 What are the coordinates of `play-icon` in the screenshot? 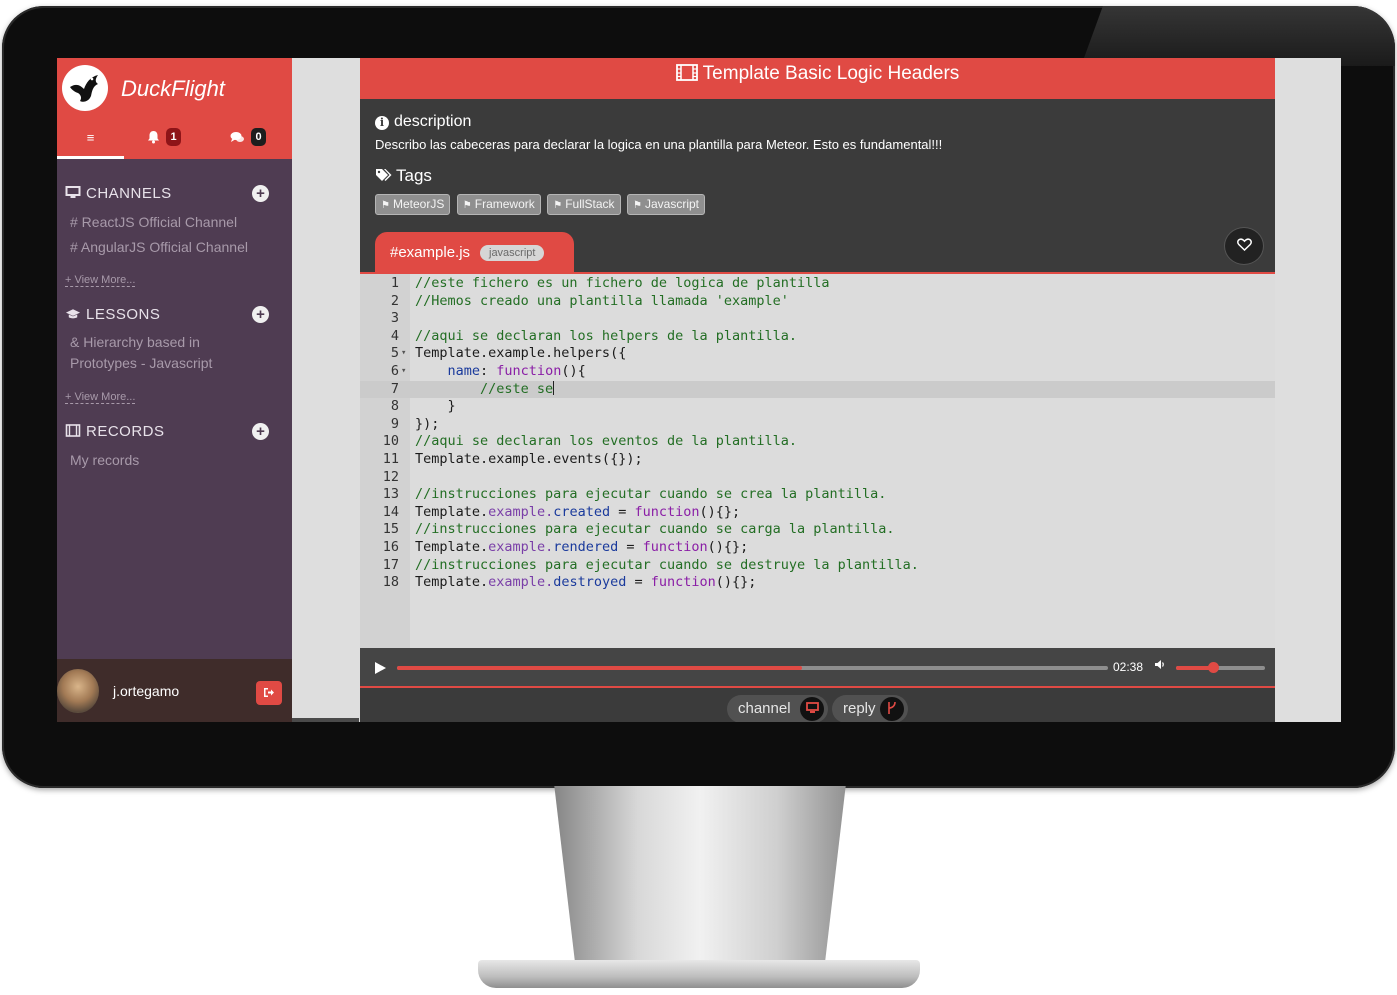 It's located at (380, 668).